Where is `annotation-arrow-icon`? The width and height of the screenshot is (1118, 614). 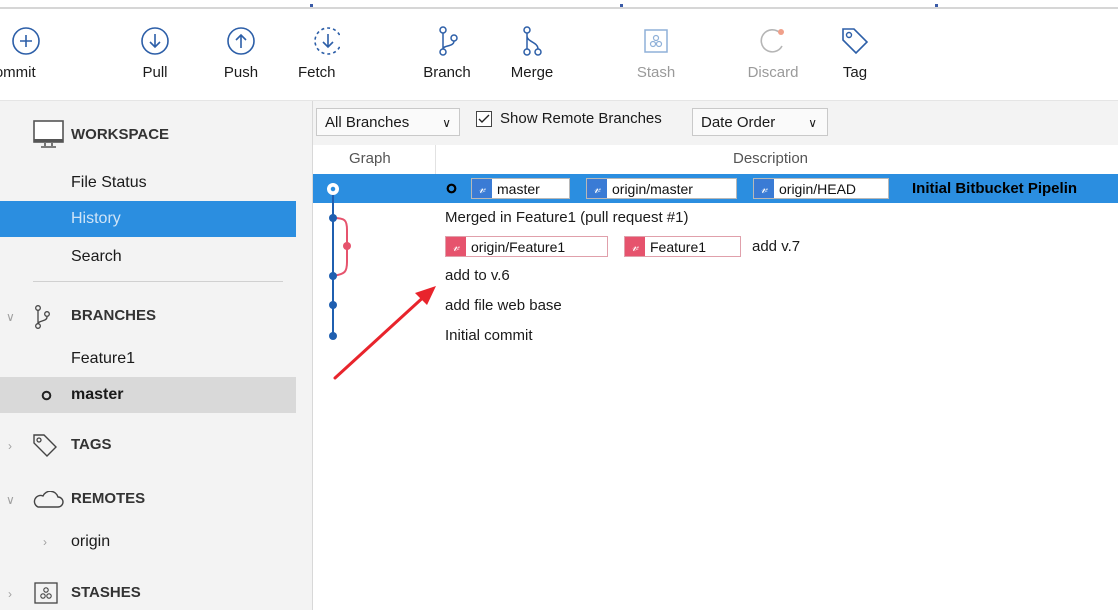
annotation-arrow-icon is located at coordinates (384, 333).